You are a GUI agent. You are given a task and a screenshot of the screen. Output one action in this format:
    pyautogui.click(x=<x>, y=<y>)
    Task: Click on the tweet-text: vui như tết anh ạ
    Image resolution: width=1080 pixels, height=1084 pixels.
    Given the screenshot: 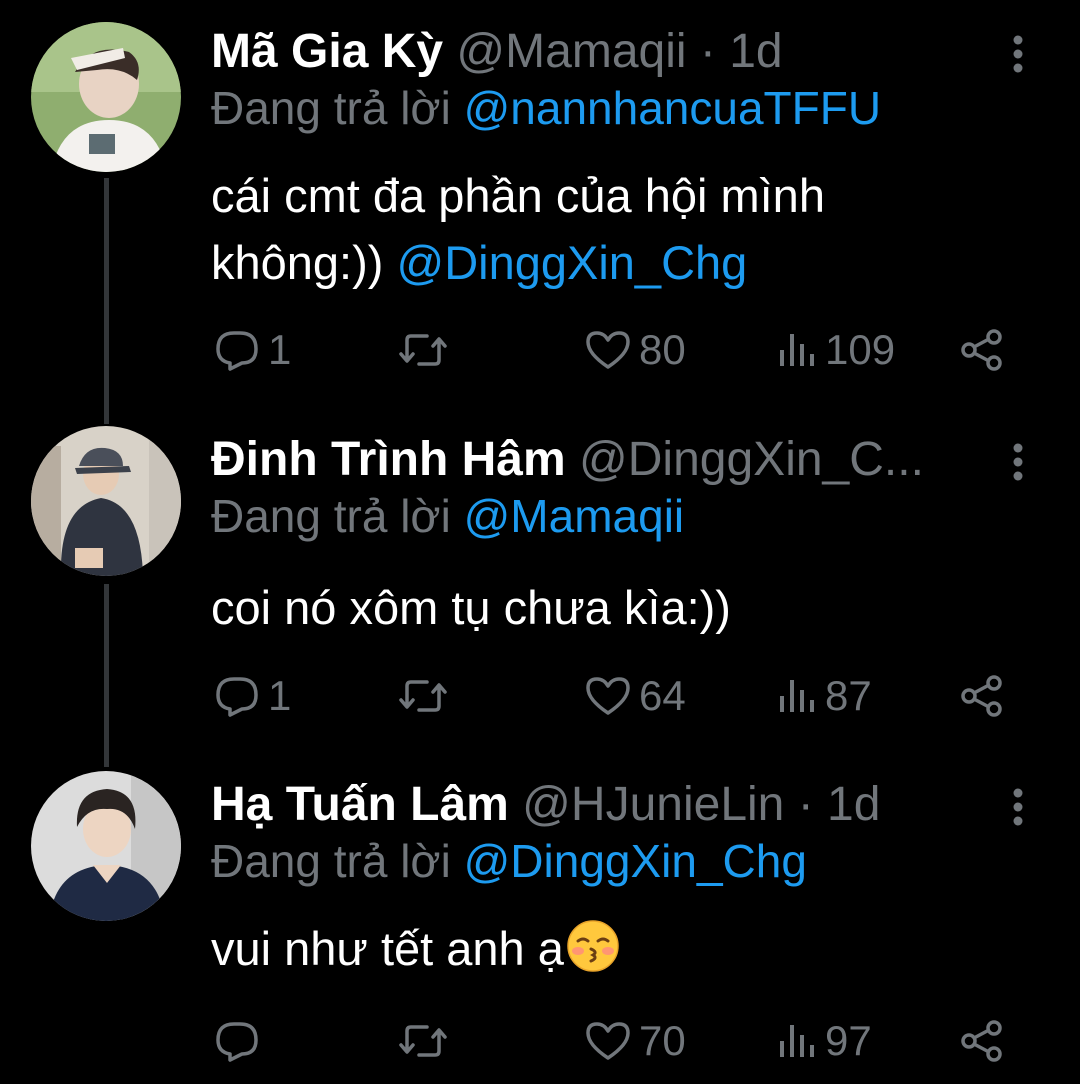 What is the action you would take?
    pyautogui.click(x=611, y=948)
    